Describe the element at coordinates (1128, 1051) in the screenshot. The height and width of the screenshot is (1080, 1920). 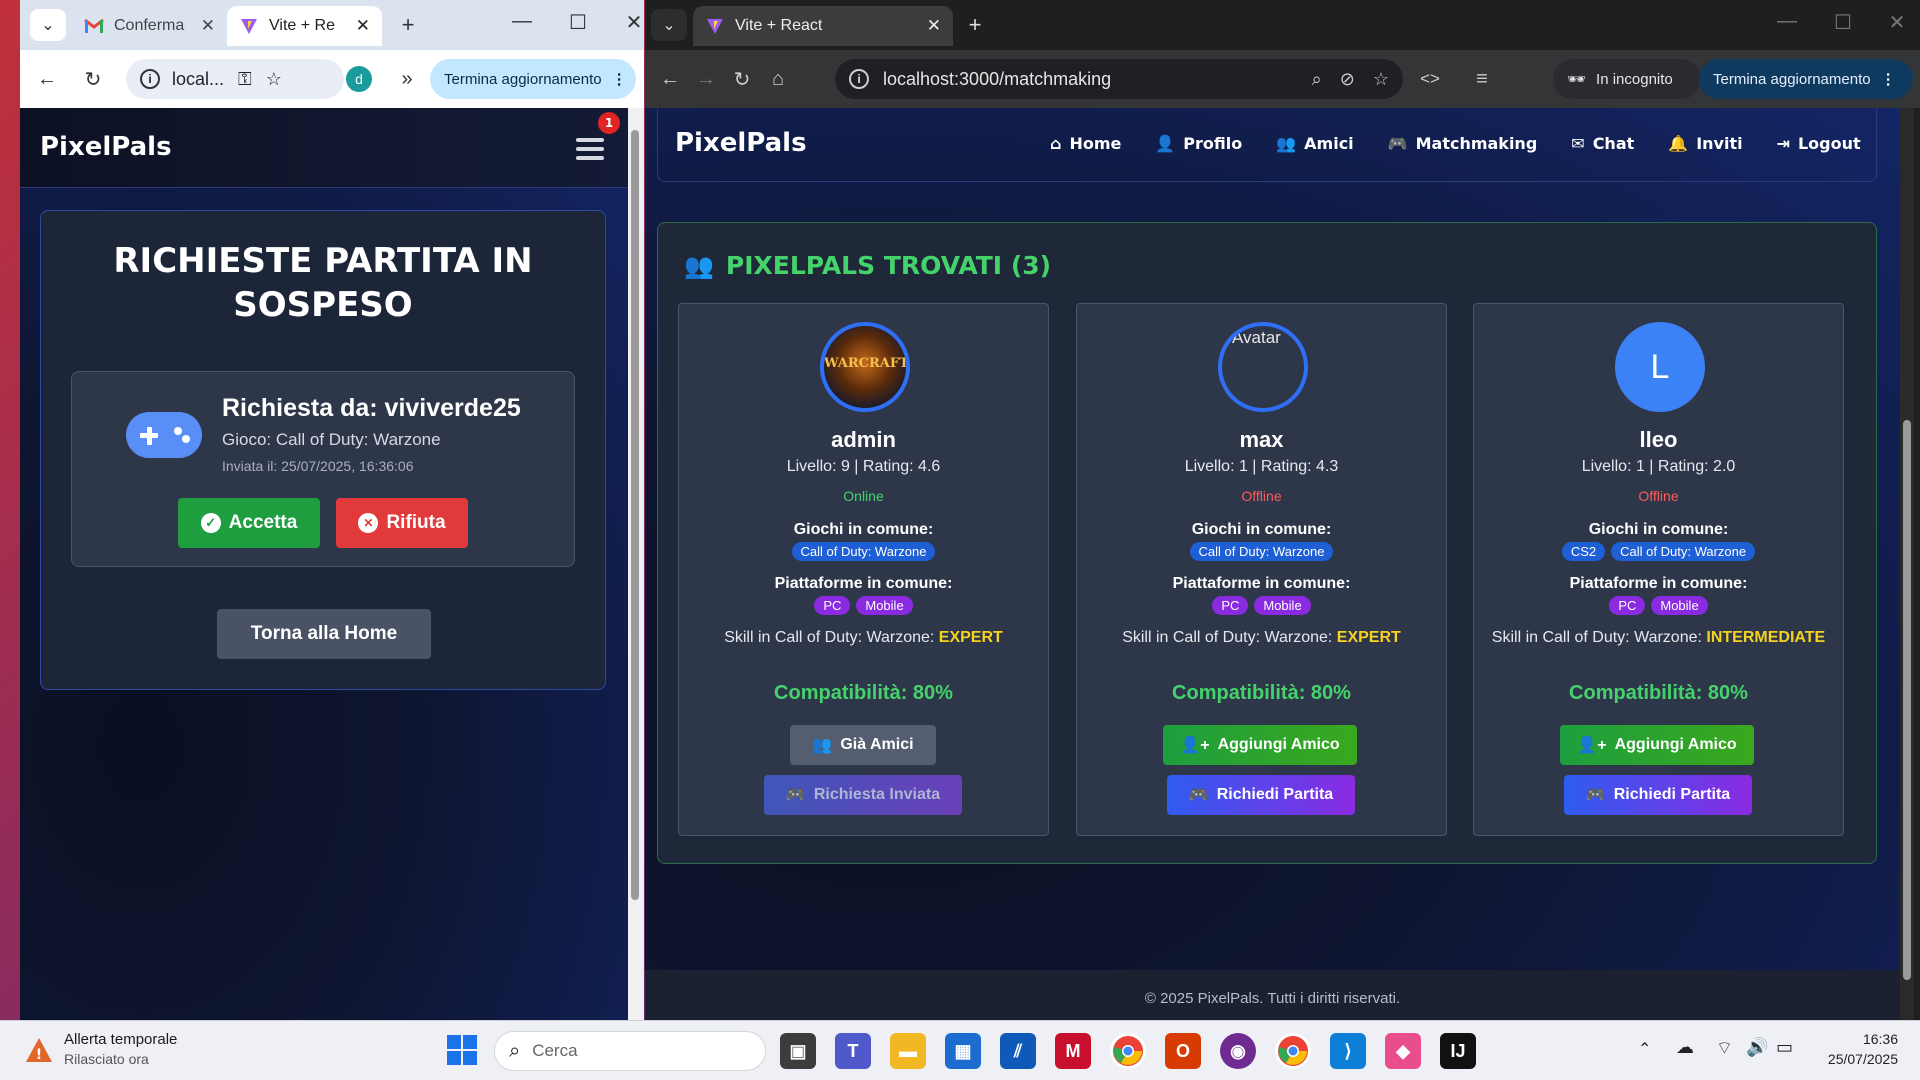
I see `chrome-icon` at that location.